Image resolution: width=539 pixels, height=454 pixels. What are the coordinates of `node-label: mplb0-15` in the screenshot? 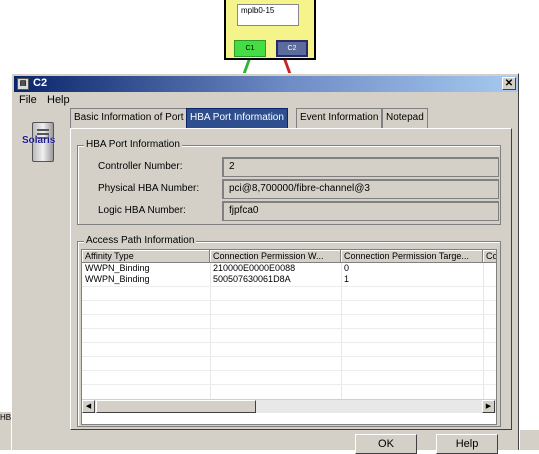 It's located at (268, 15).